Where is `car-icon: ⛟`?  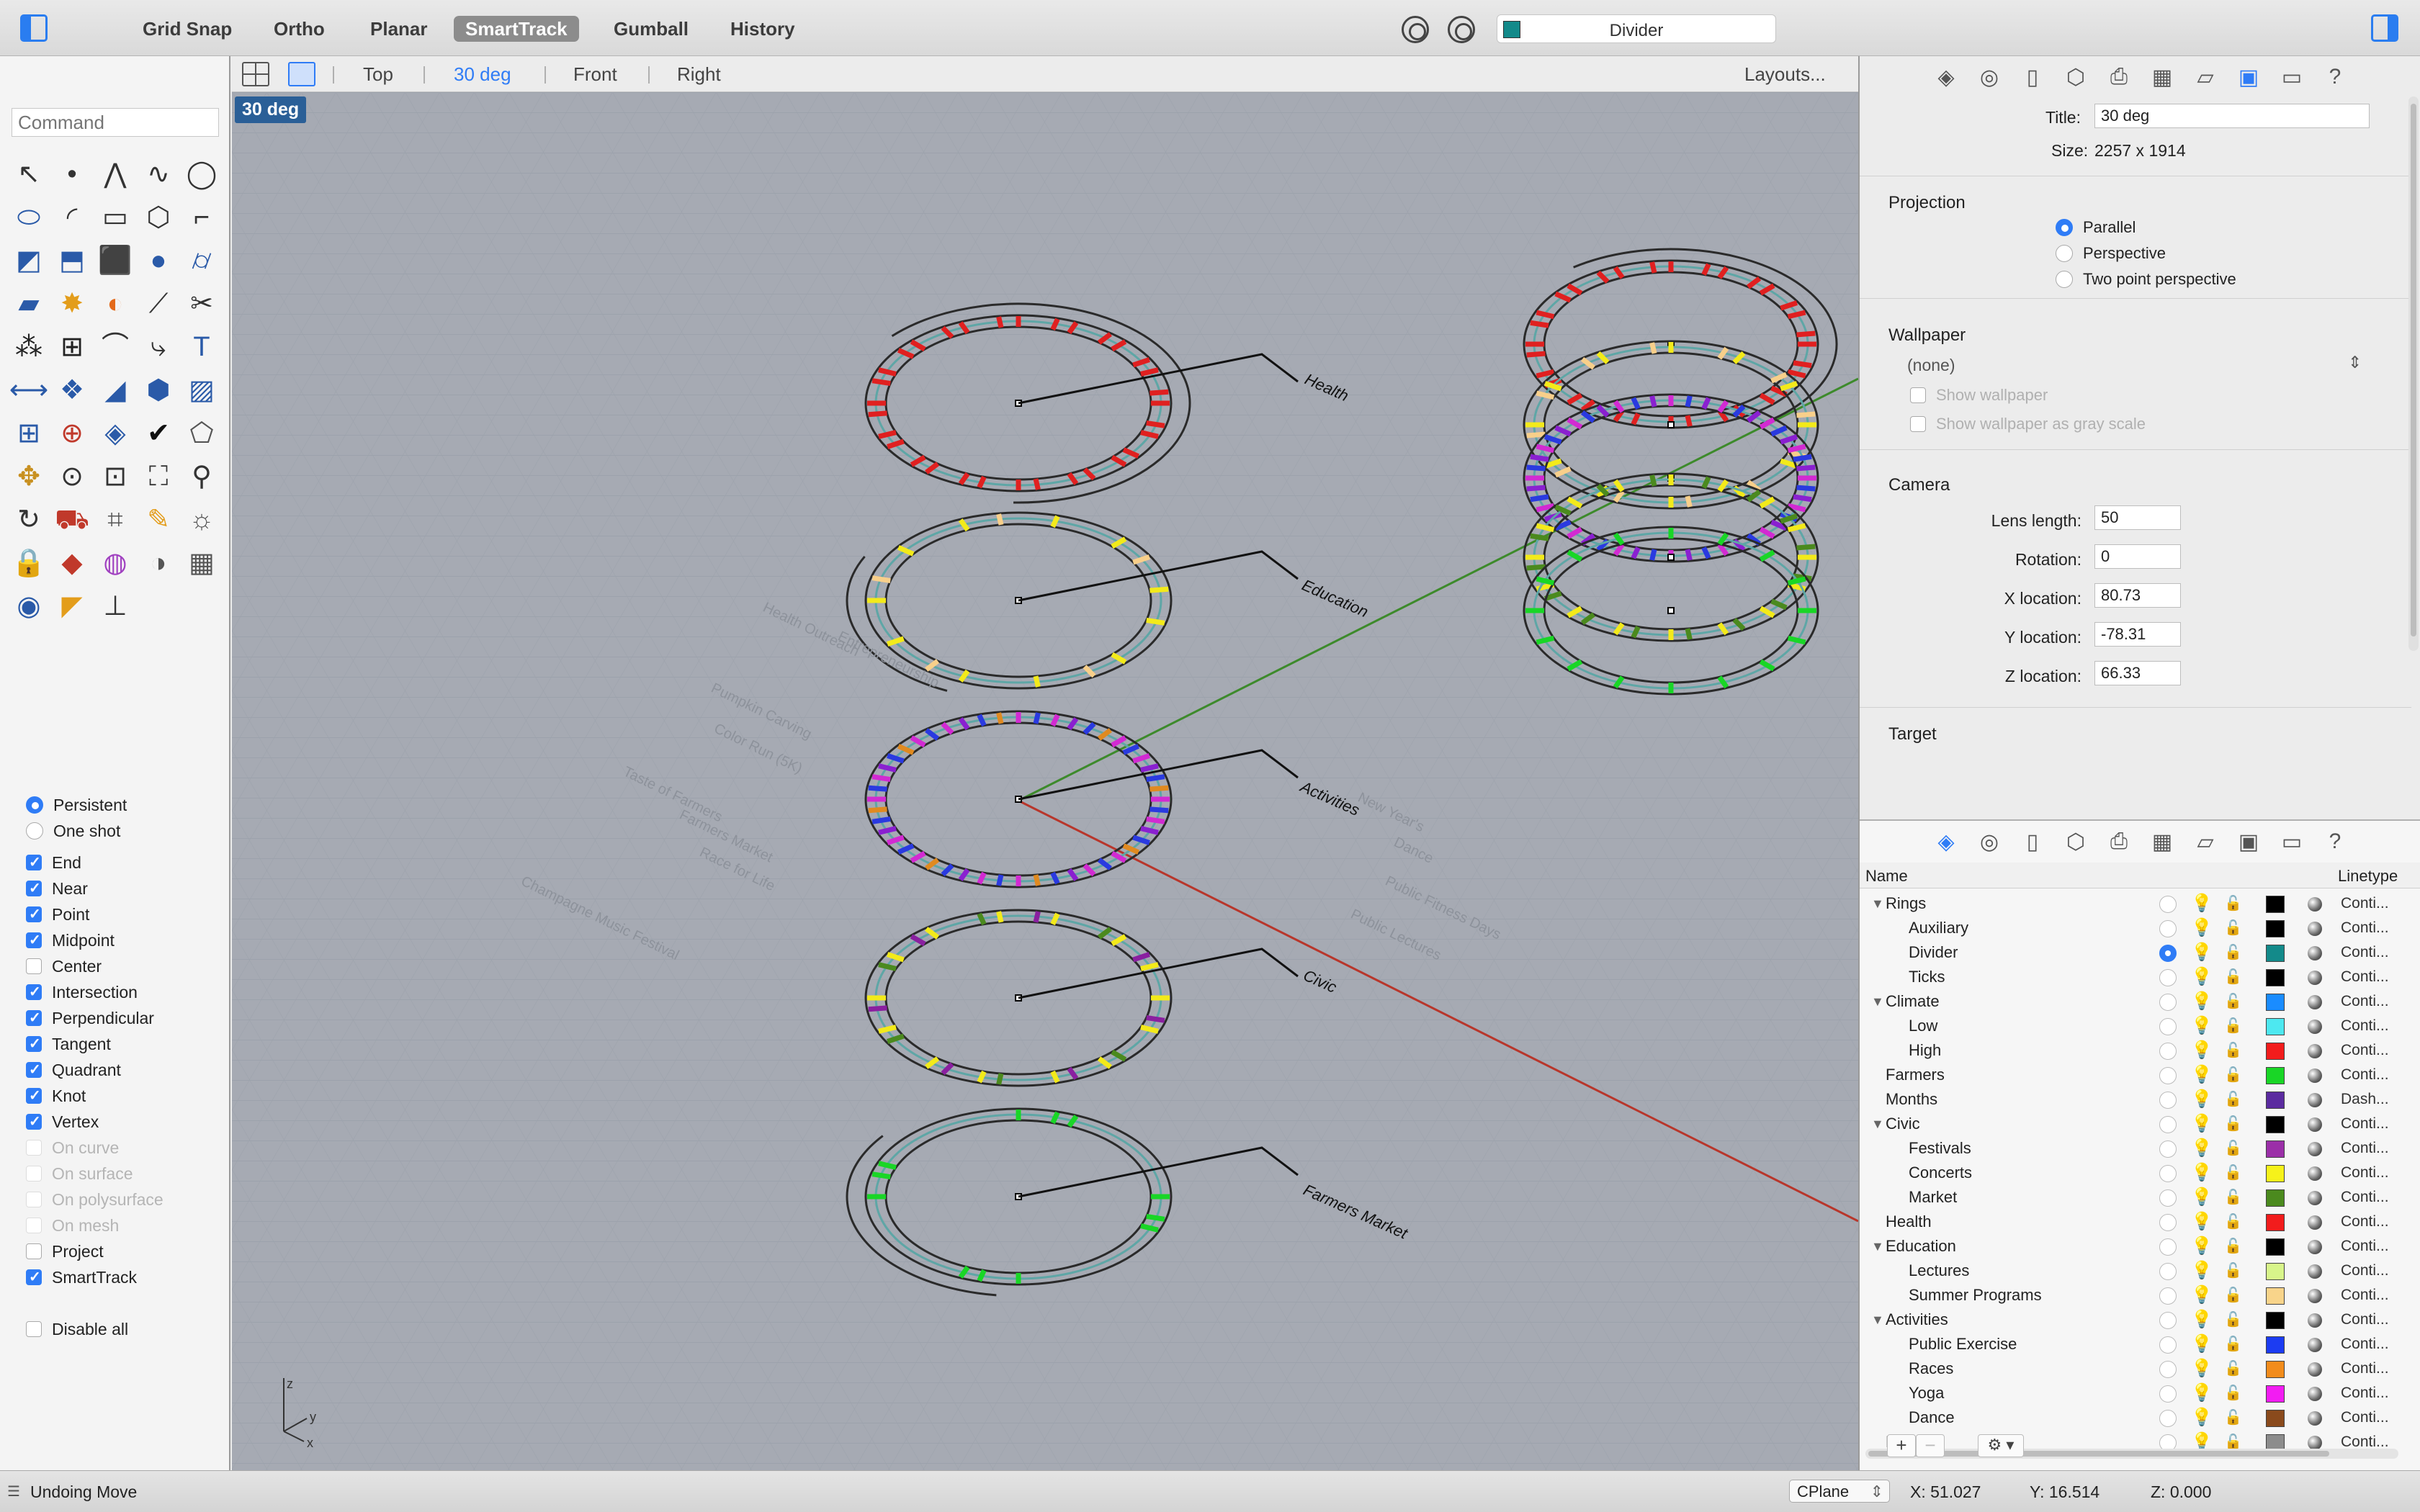
car-icon: ⛟ is located at coordinates (72, 519).